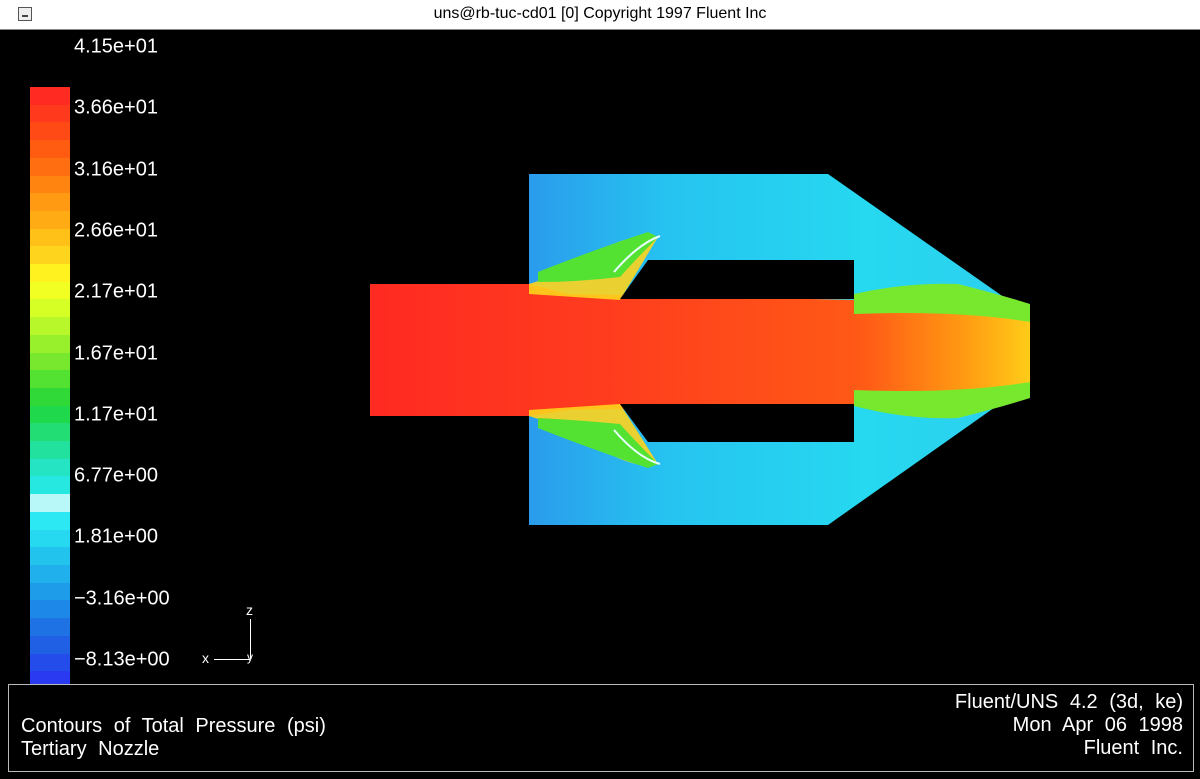 The width and height of the screenshot is (1200, 779). I want to click on legend-label: 3.16e+01, so click(116, 169).